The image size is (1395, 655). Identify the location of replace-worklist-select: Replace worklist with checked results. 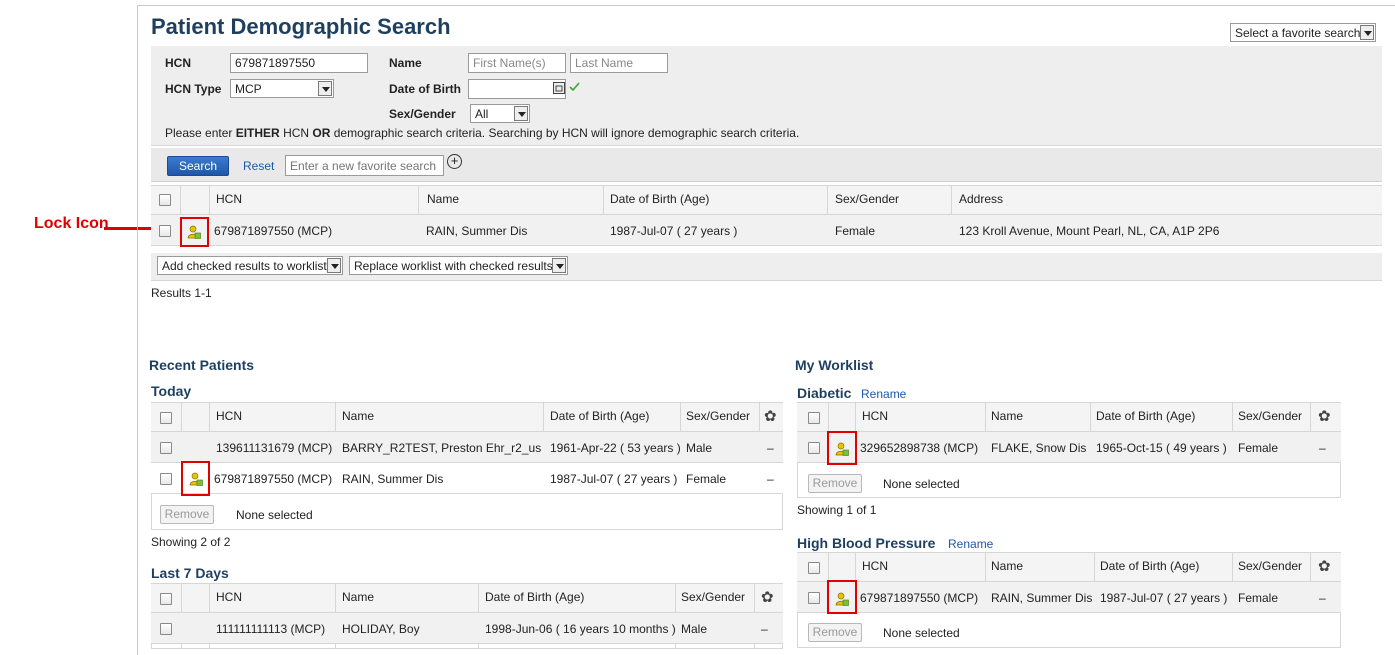
(458, 265).